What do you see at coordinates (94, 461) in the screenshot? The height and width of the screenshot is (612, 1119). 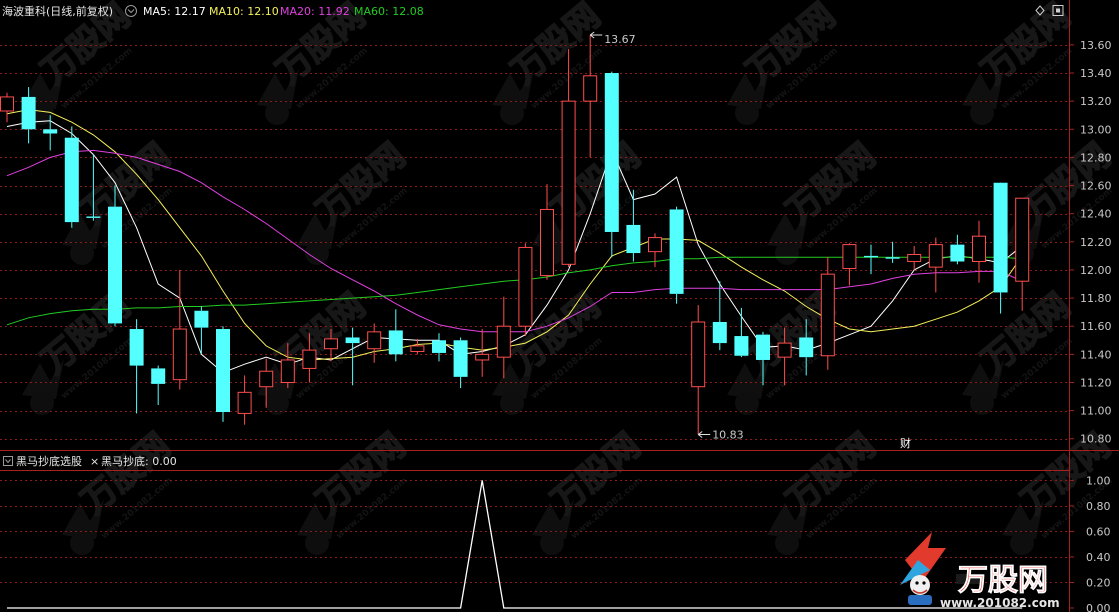 I see `close-icon: ×` at bounding box center [94, 461].